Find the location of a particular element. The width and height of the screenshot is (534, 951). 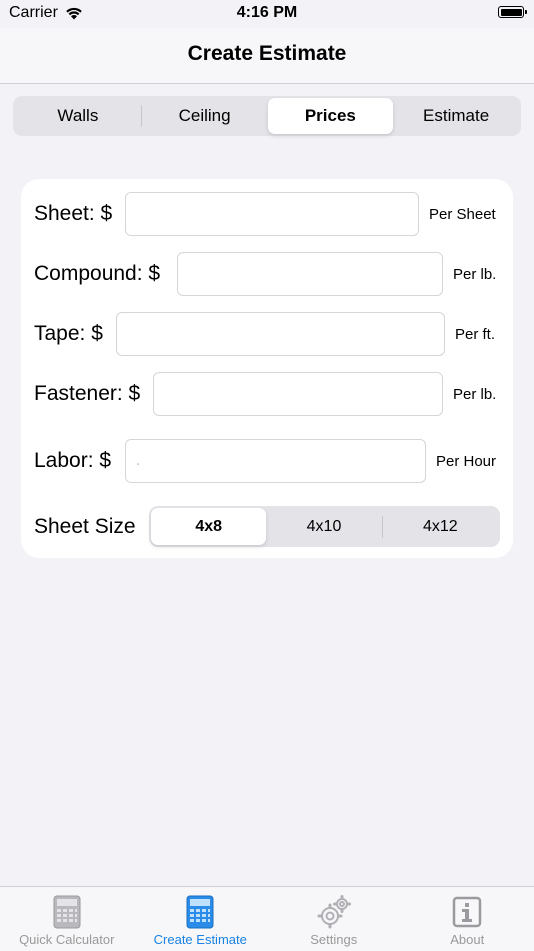

tab-bar: Quick Calculator Create Estimate is located at coordinates (267, 918).